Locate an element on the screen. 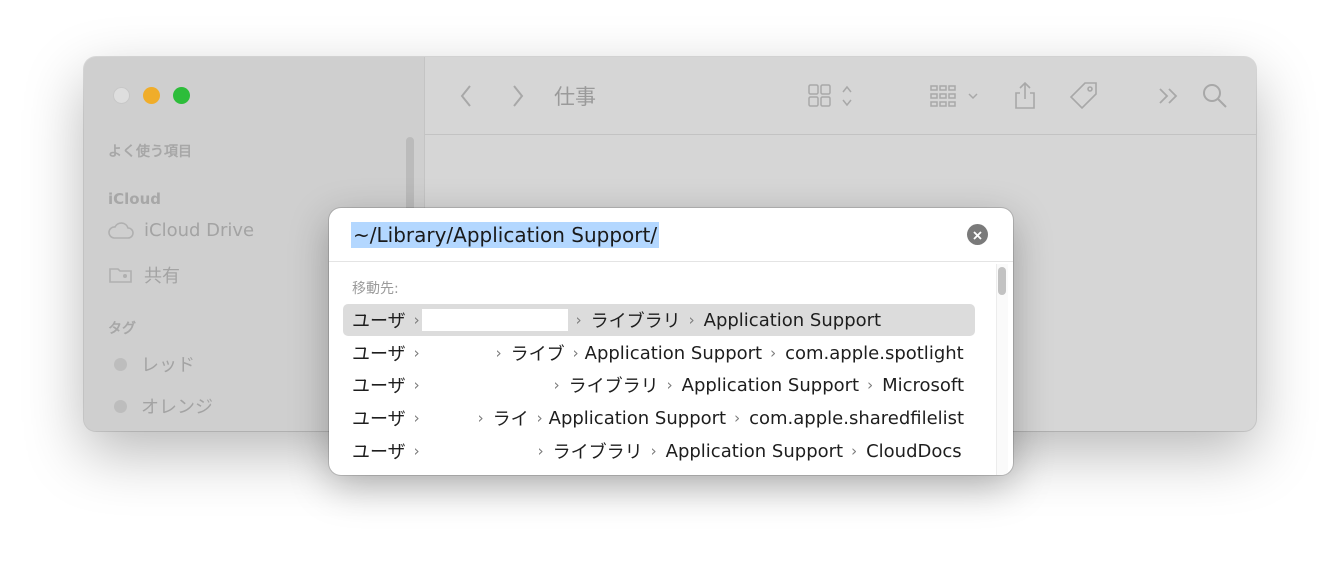 The height and width of the screenshot is (586, 1340). chevron-left-icon is located at coordinates (466, 96).